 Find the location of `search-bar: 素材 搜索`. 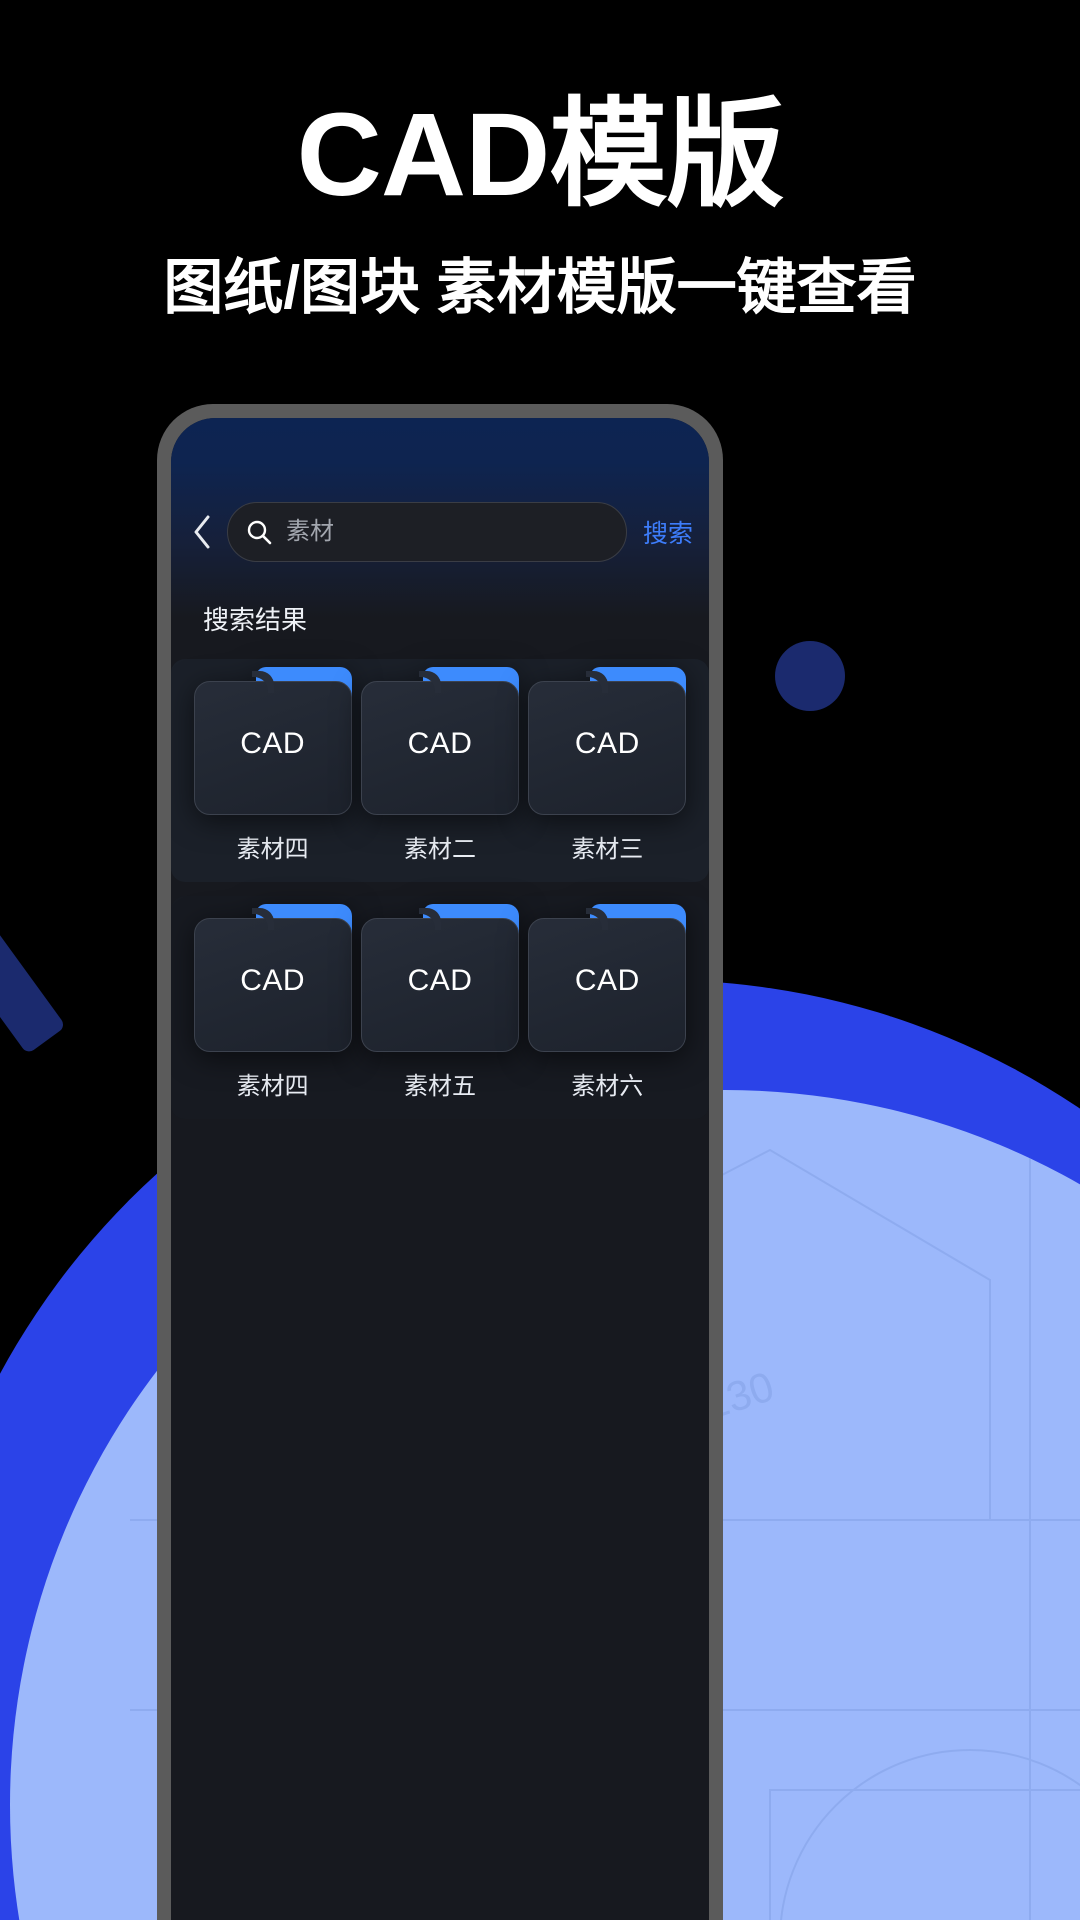

search-bar: 素材 搜索 is located at coordinates (440, 532).